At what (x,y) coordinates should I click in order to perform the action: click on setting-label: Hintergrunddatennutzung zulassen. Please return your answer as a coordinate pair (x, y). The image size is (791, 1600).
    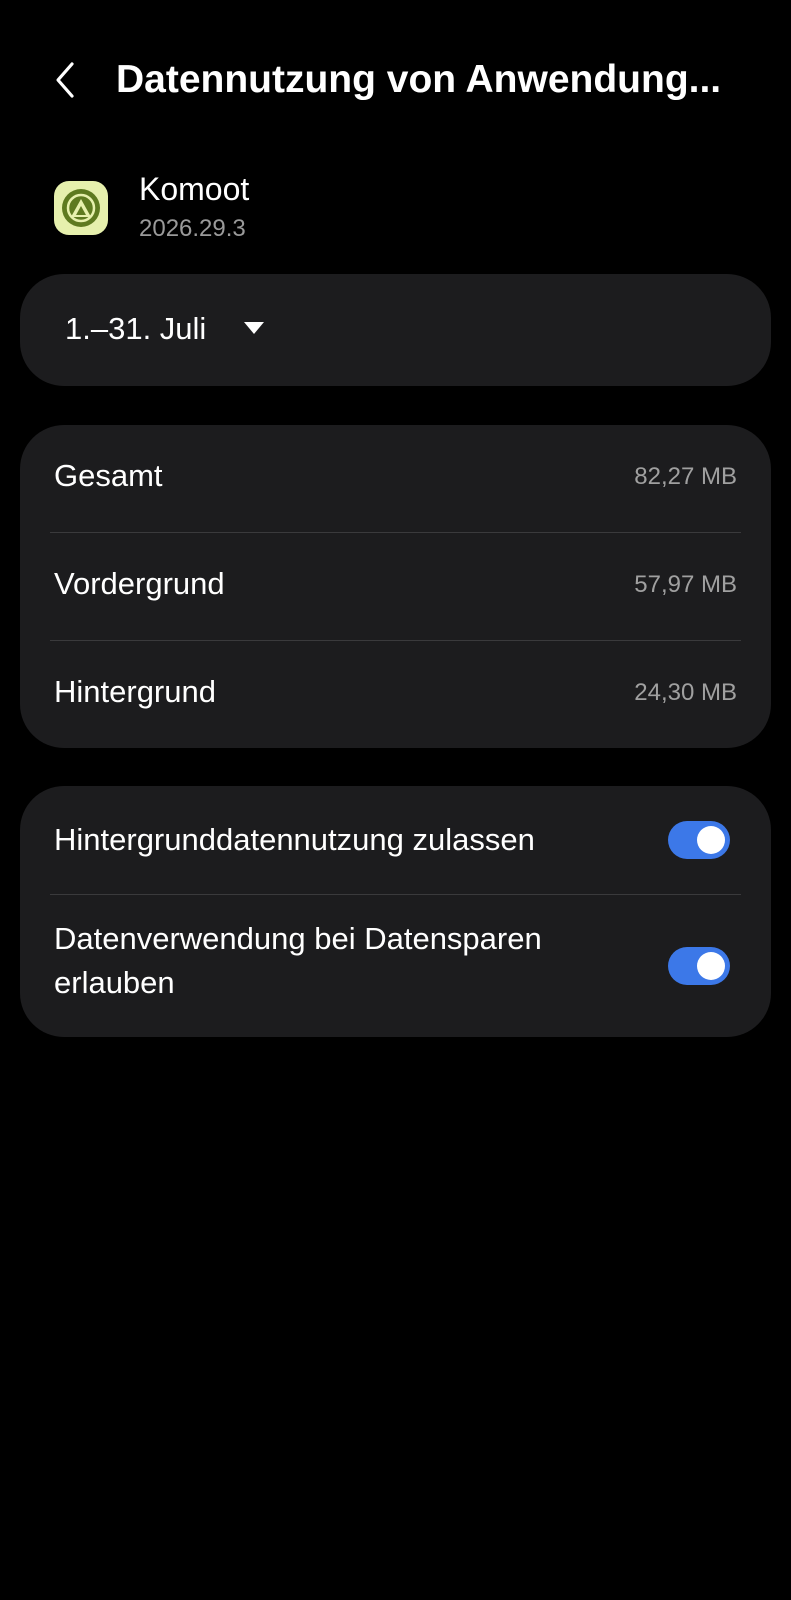
    Looking at the image, I should click on (294, 839).